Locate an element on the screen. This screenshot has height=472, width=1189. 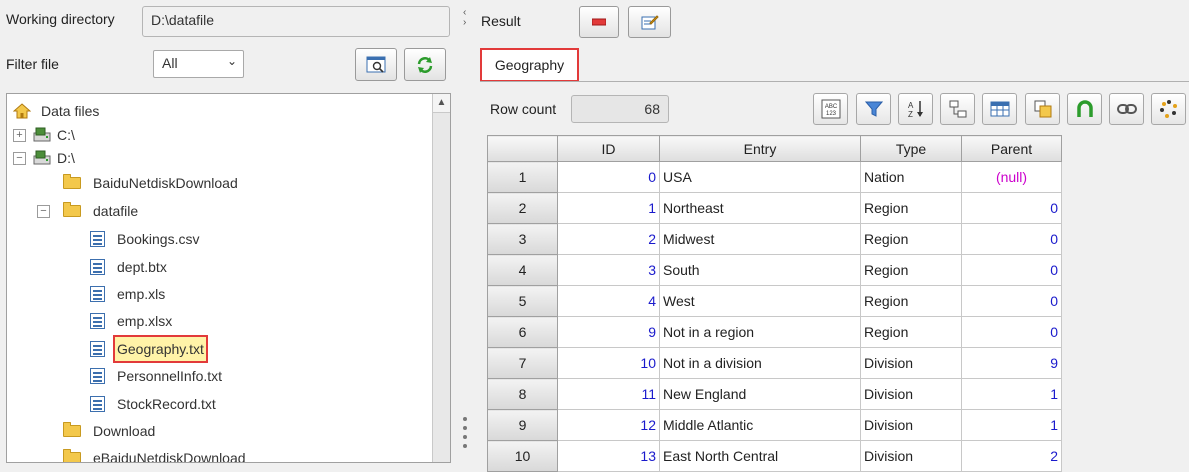
table-row: 5 4 West Region 0 is located at coordinates (774, 301).